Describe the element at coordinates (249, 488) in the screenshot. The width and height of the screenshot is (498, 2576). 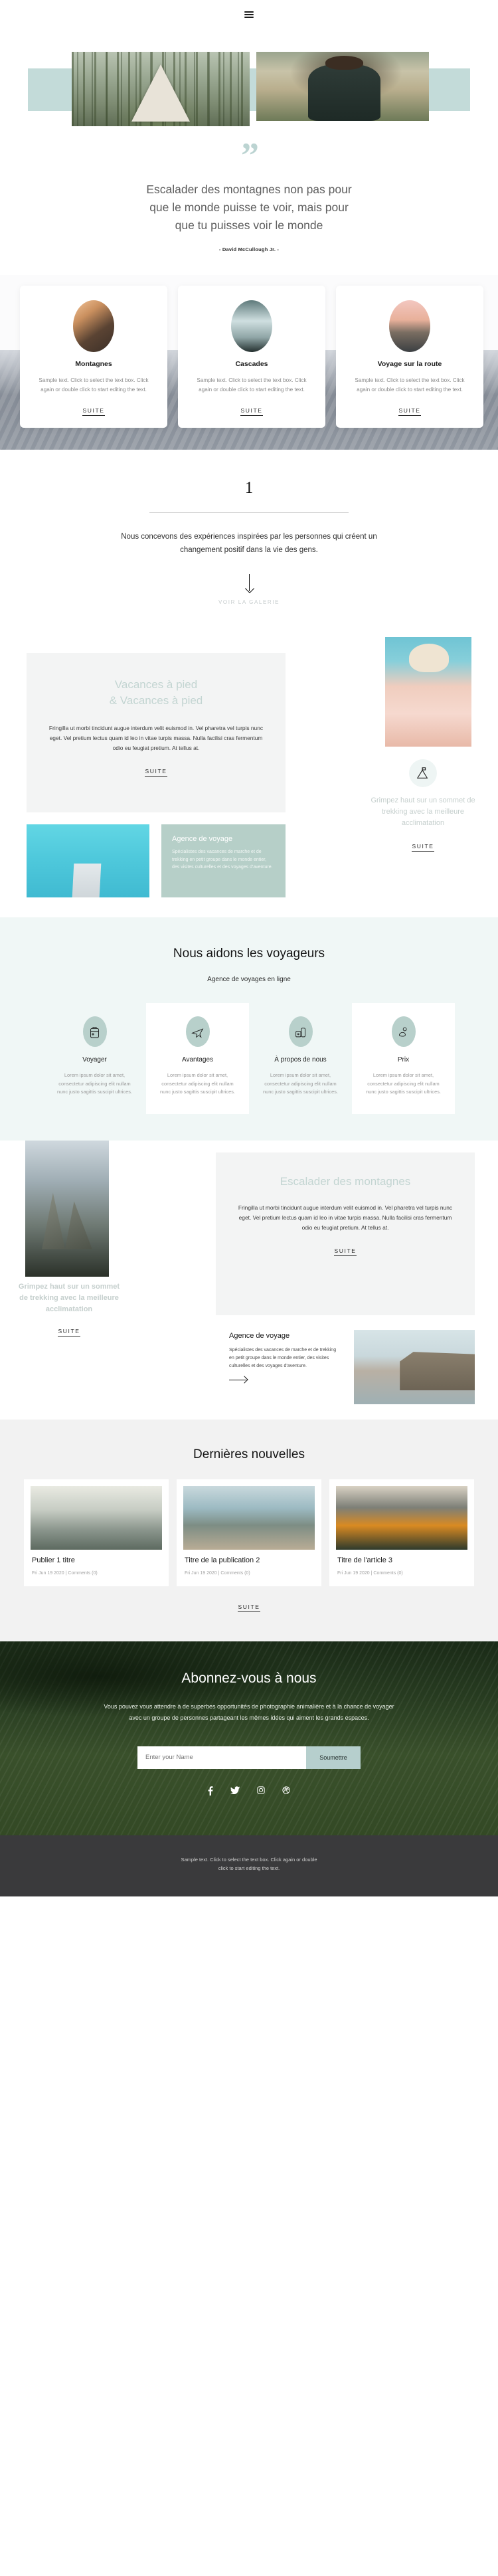
I see `section-number: 1` at that location.